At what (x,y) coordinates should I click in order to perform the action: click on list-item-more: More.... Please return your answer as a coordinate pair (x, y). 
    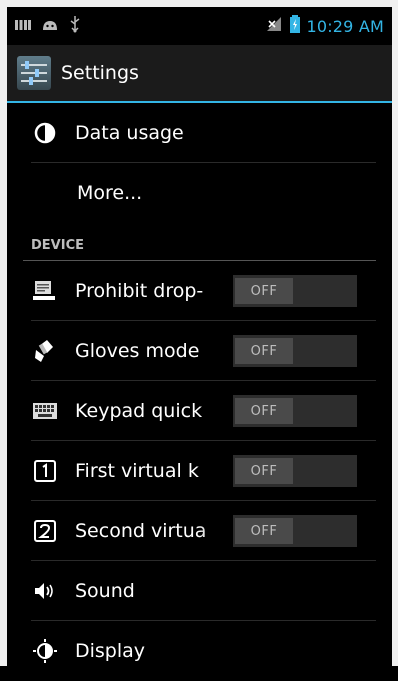
    Looking at the image, I should click on (199, 193).